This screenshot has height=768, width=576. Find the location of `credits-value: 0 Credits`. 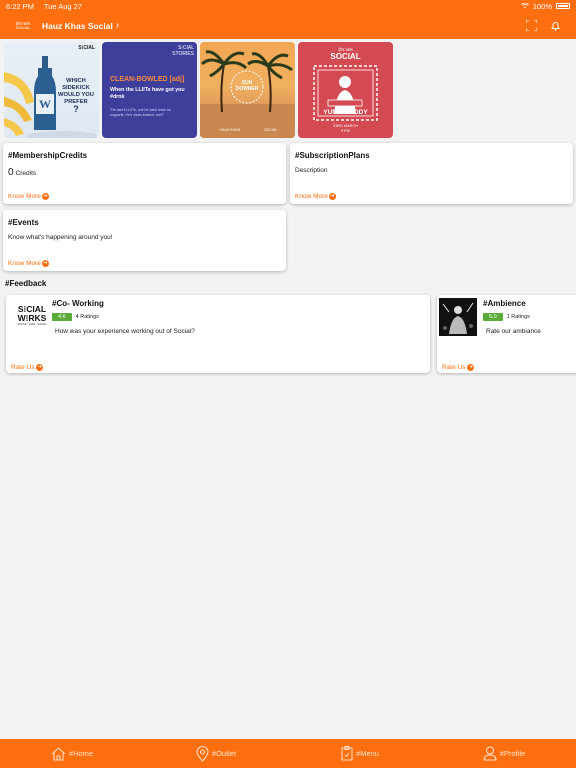

credits-value: 0 Credits is located at coordinates (22, 172).